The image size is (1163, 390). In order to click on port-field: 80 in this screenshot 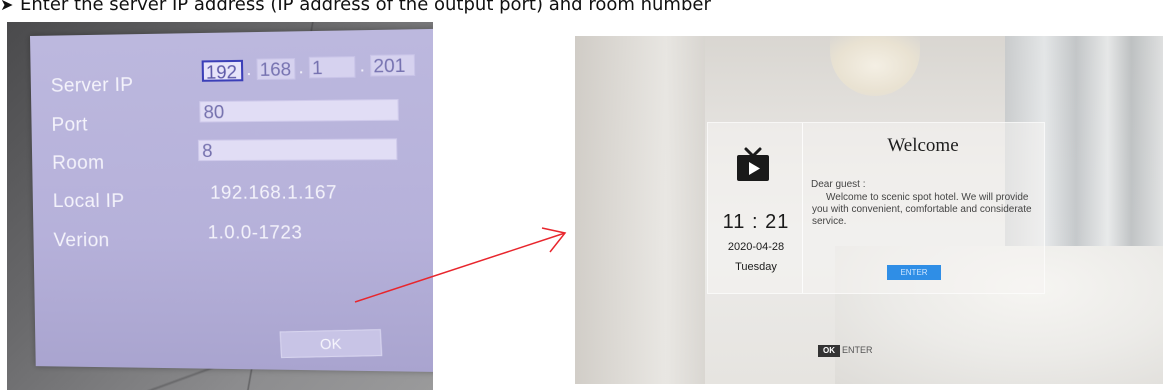, I will do `click(299, 110)`.